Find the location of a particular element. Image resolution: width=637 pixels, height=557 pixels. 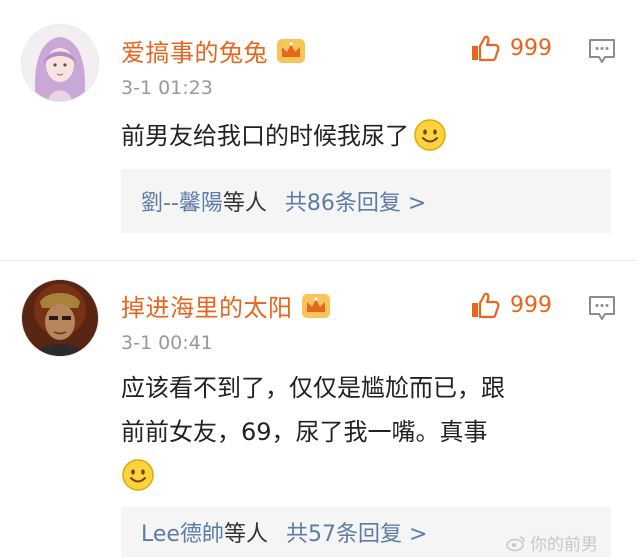

comment-text-line: 前男友给我口的时候我尿了 is located at coordinates (265, 136).